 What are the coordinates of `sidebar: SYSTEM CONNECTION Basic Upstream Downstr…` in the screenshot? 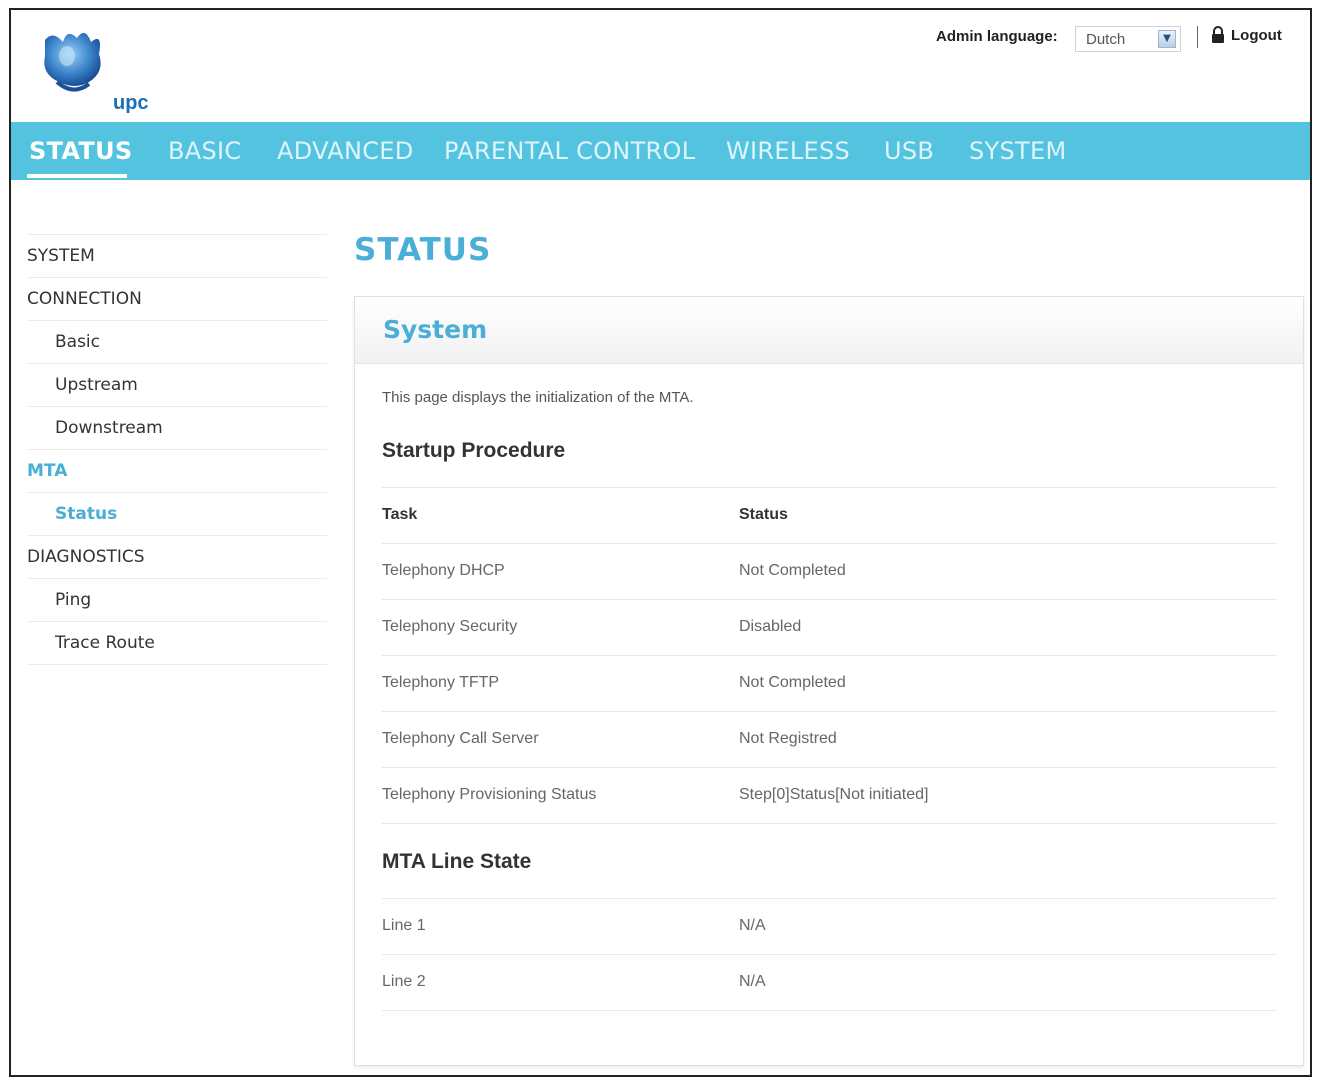 It's located at (177, 450).